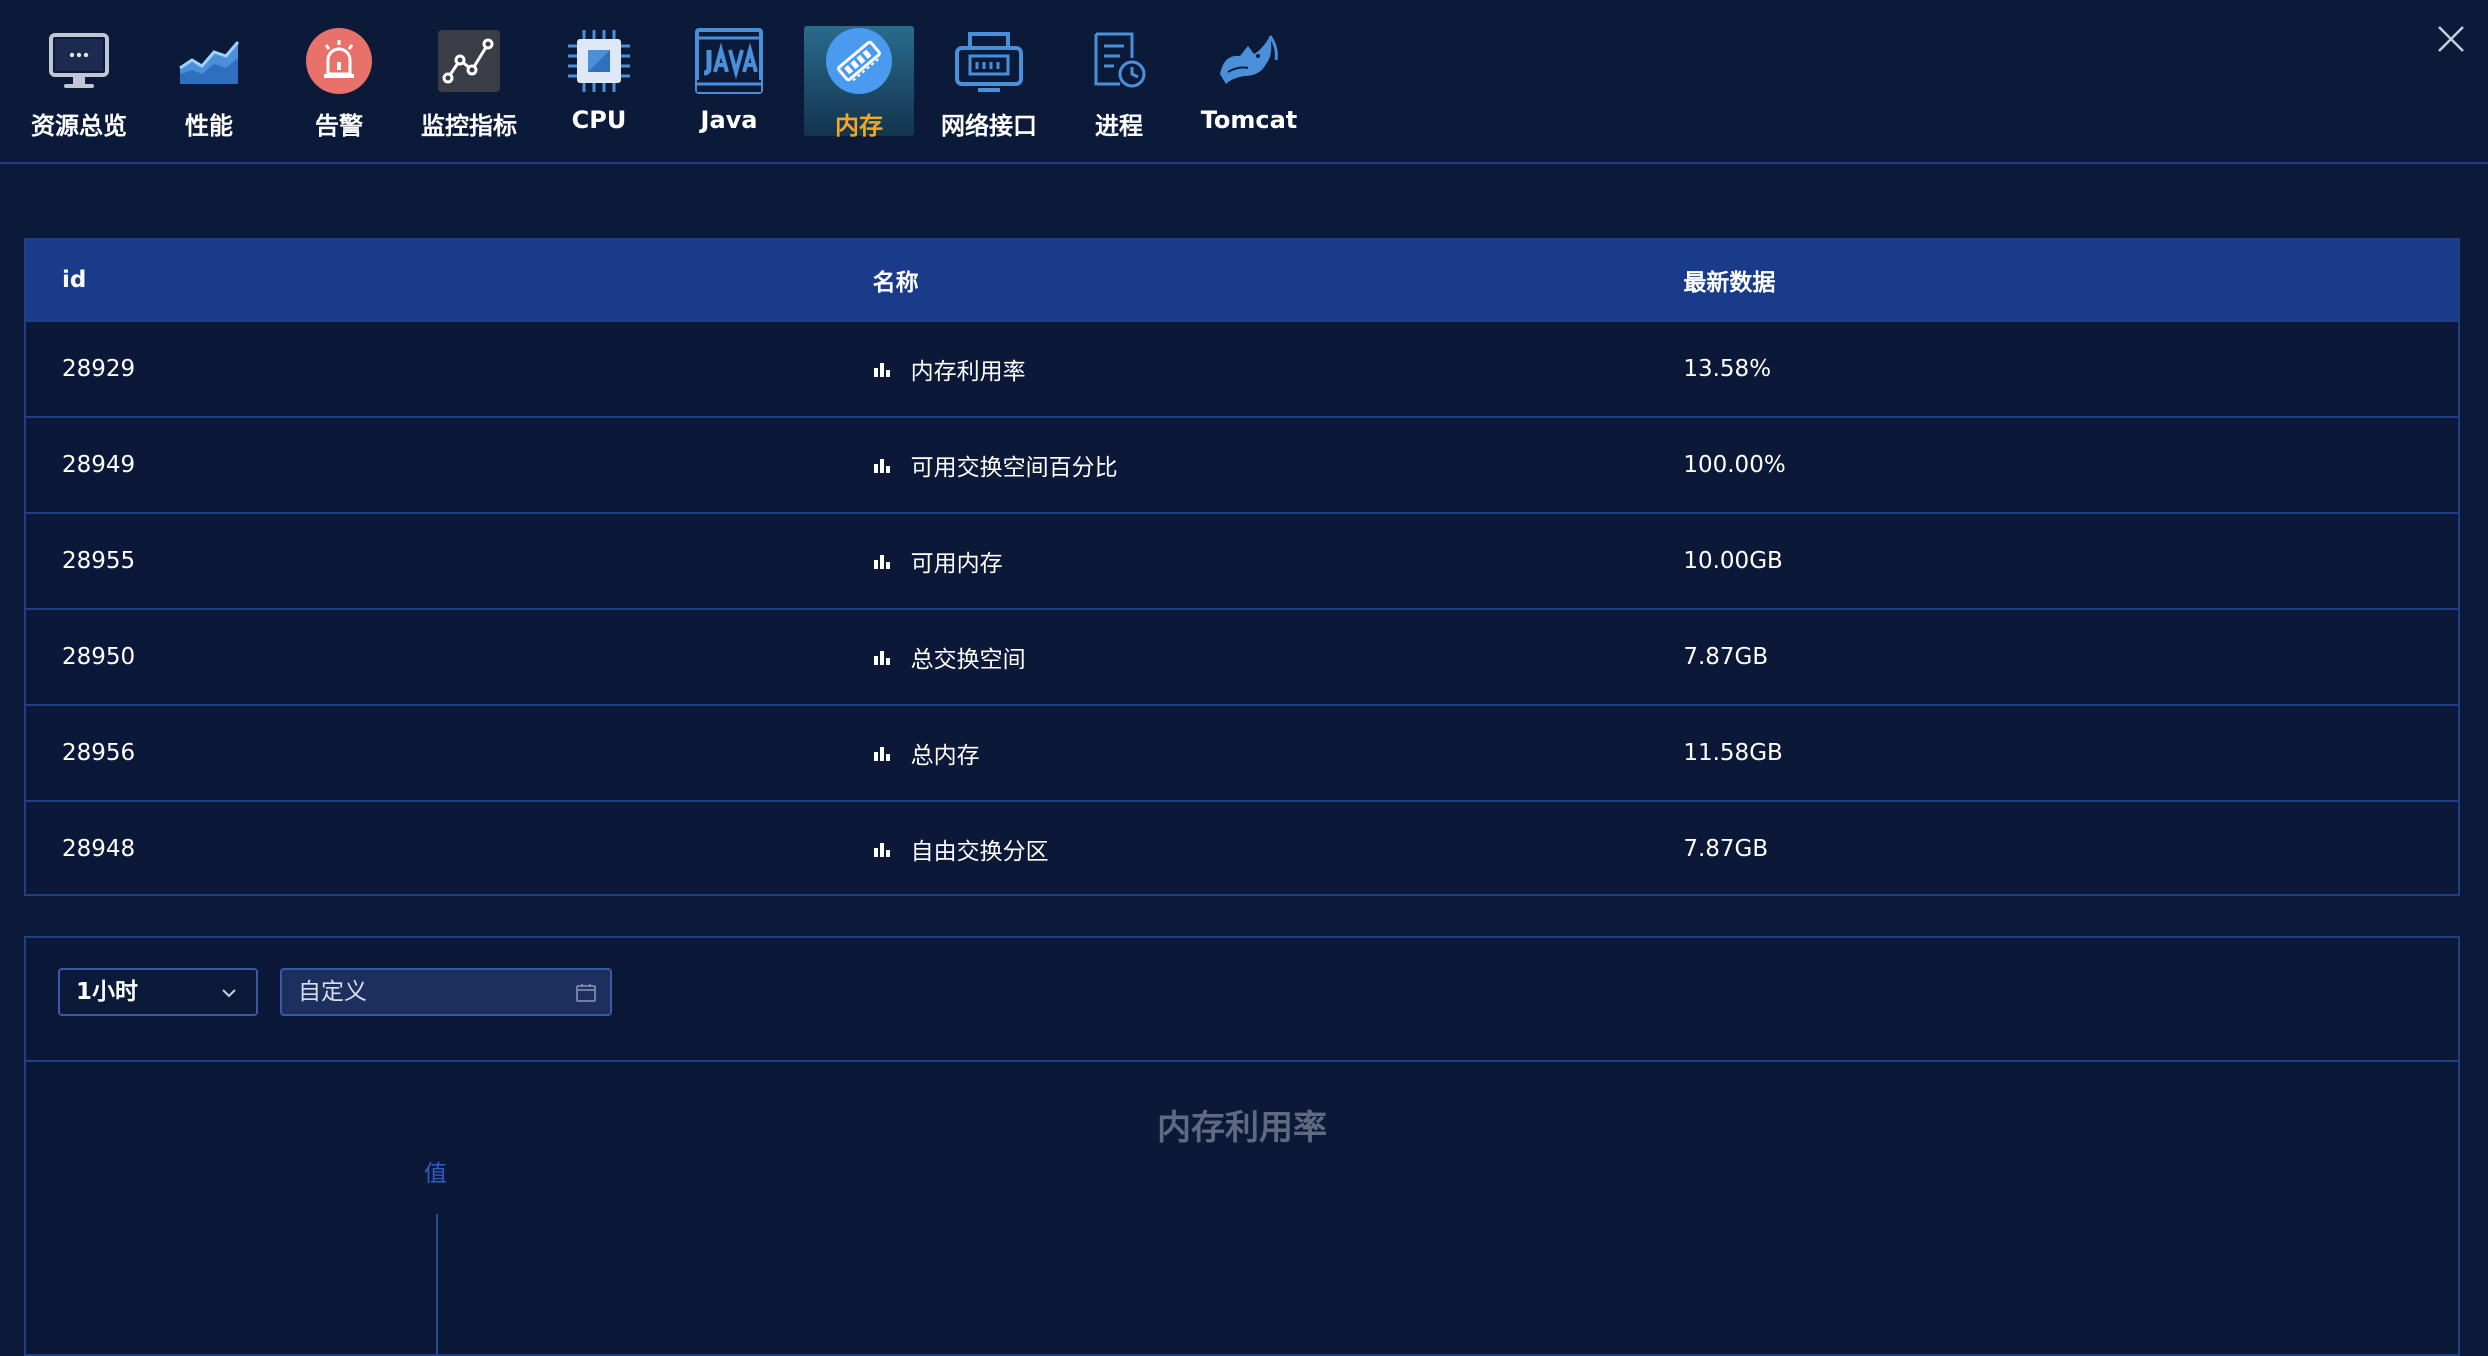  I want to click on y-axis-label: 值, so click(435, 1174).